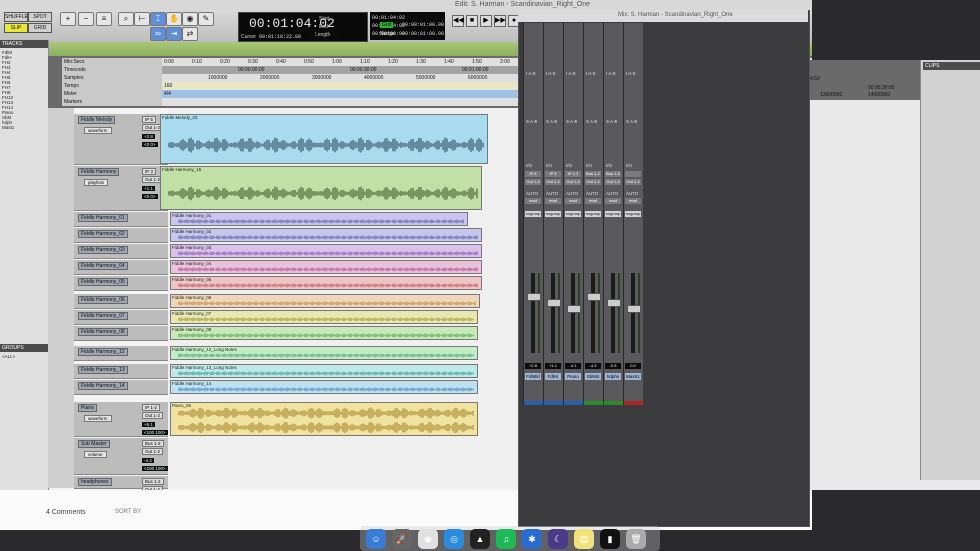 The height and width of the screenshot is (551, 980). I want to click on link-icon: ∞, so click(158, 34).